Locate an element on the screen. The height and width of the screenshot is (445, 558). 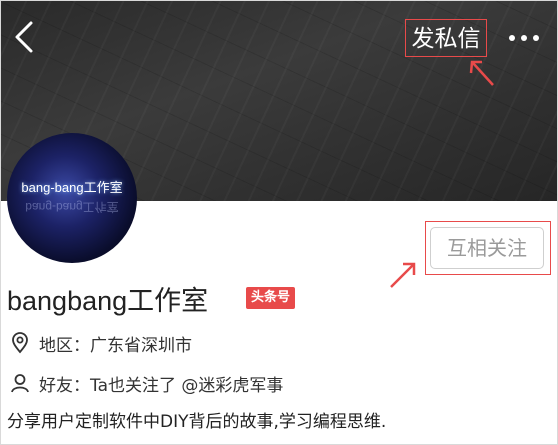
chevron-left-icon is located at coordinates (24, 37).